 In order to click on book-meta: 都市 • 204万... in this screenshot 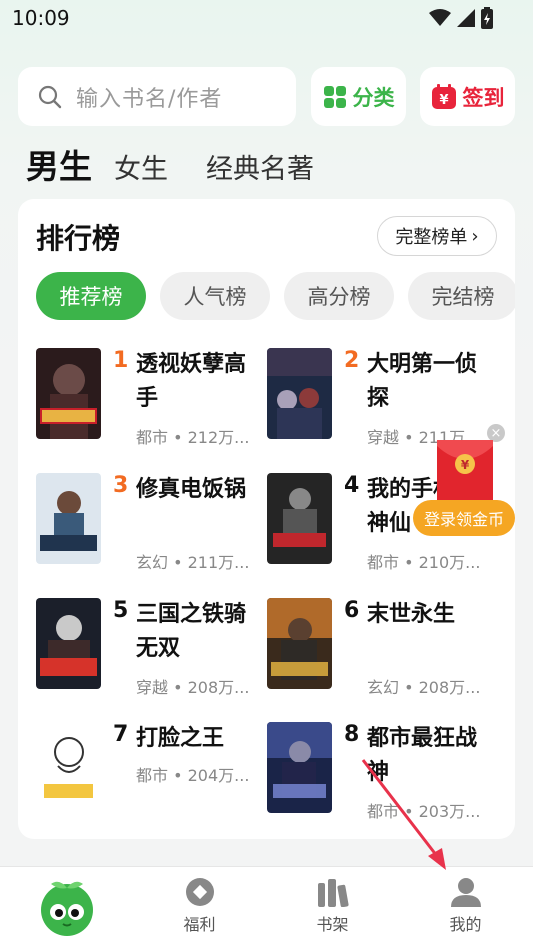, I will do `click(193, 775)`.